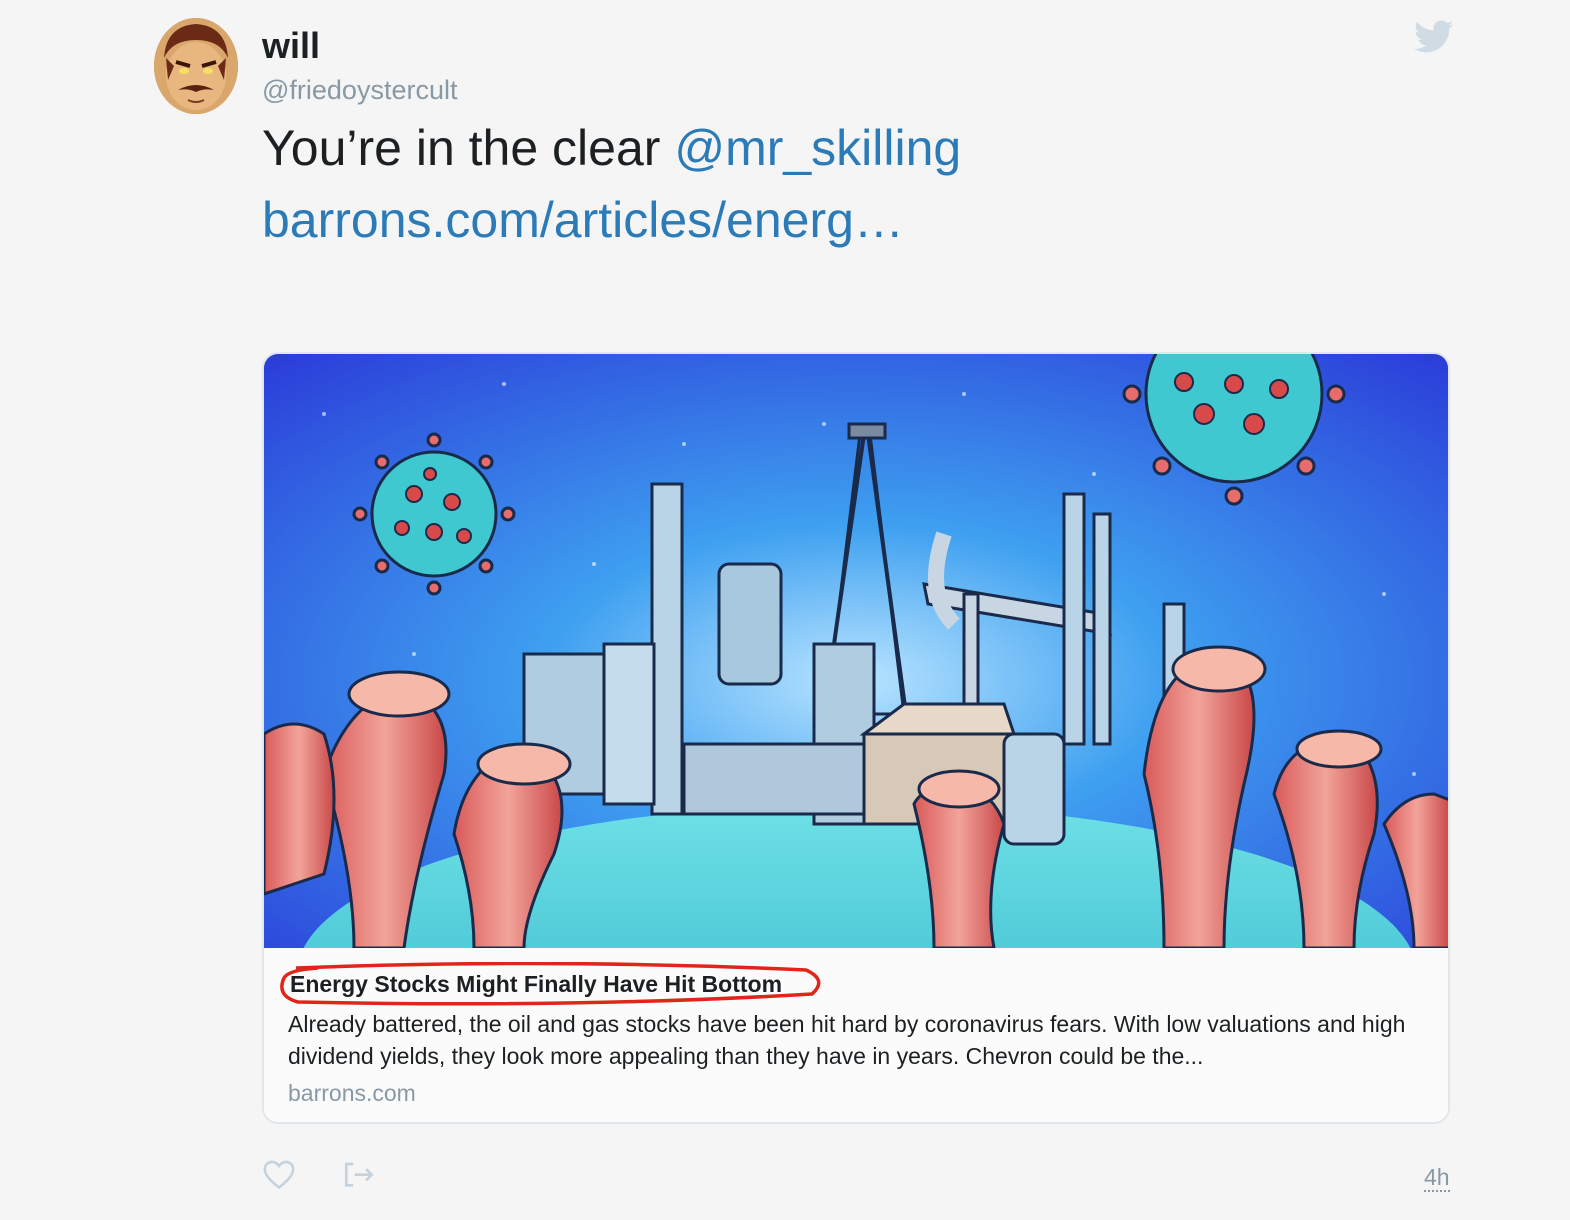  What do you see at coordinates (468, 148) in the screenshot?
I see `tweet-text-body: You’re in the clear` at bounding box center [468, 148].